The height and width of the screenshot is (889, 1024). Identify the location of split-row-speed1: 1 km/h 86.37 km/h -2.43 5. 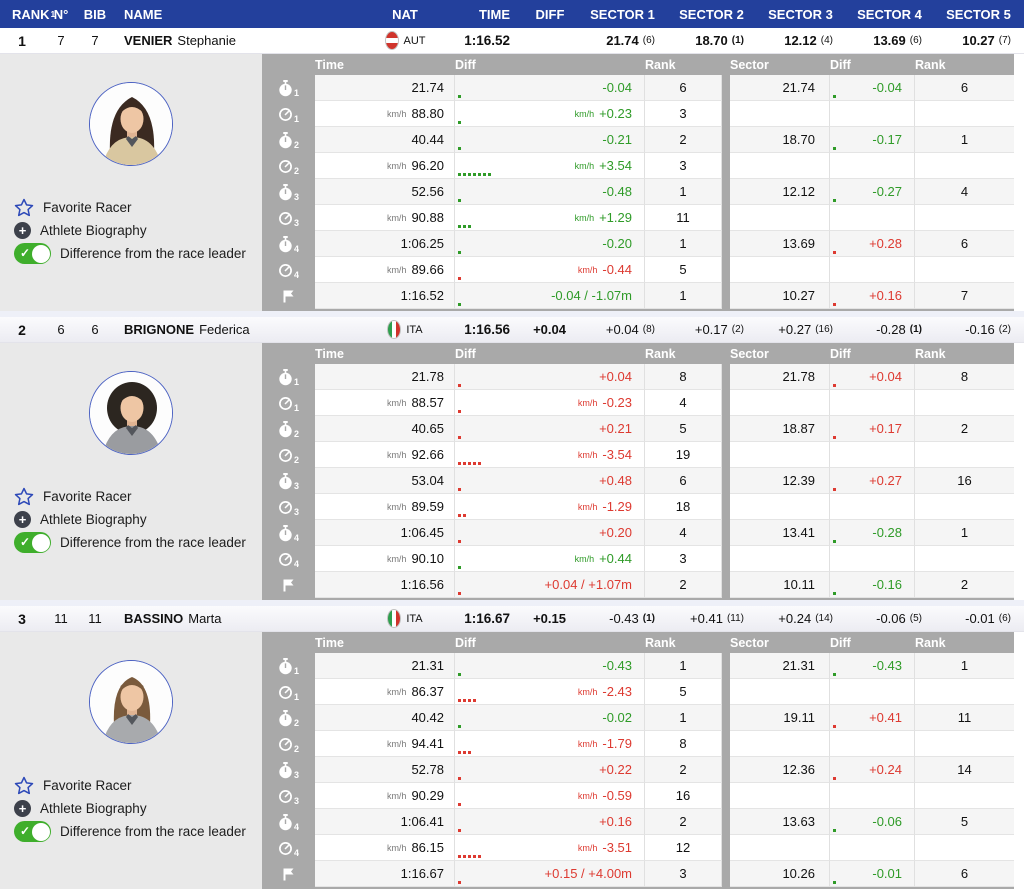
(638, 692).